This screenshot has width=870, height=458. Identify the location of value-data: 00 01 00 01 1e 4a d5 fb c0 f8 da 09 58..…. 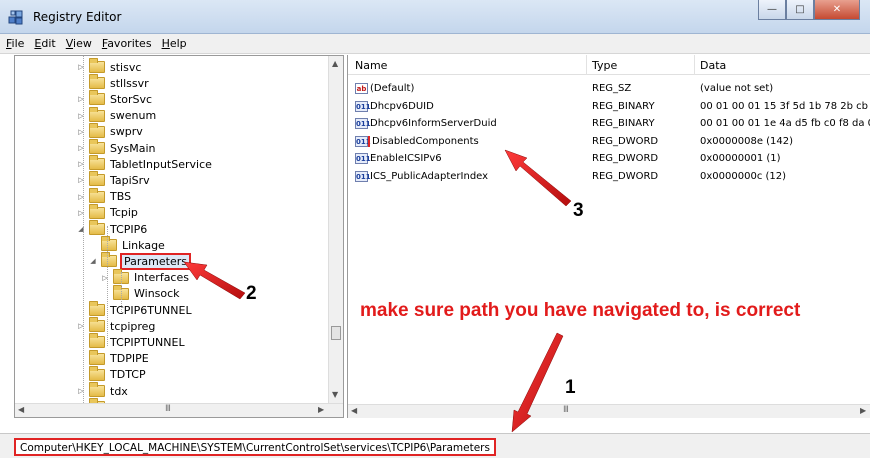
(785, 123).